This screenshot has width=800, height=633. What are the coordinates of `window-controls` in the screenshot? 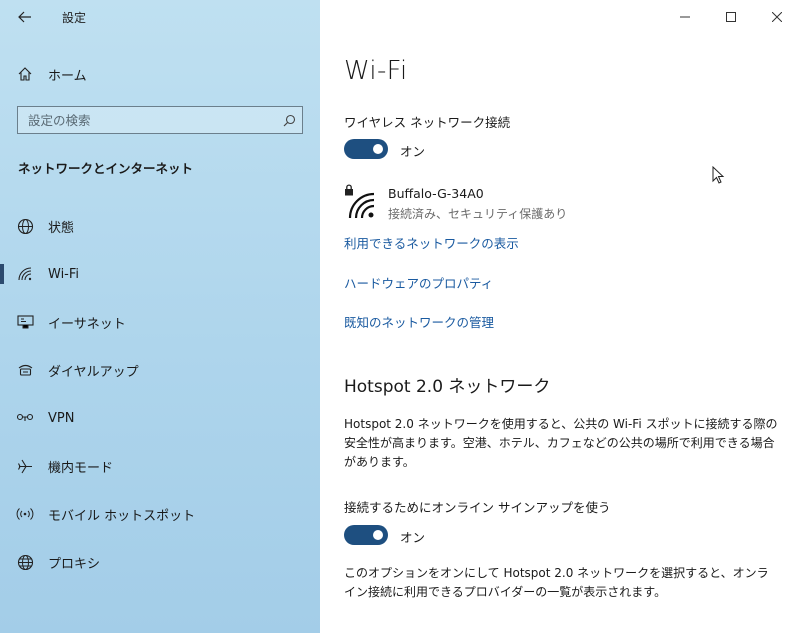 It's located at (731, 17).